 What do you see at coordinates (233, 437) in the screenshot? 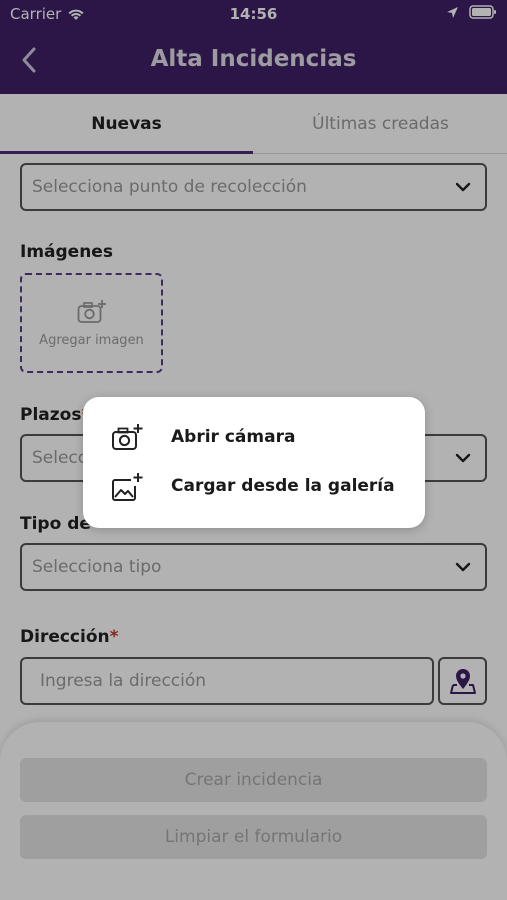
I see `open-camera-label: Abrir cámara` at bounding box center [233, 437].